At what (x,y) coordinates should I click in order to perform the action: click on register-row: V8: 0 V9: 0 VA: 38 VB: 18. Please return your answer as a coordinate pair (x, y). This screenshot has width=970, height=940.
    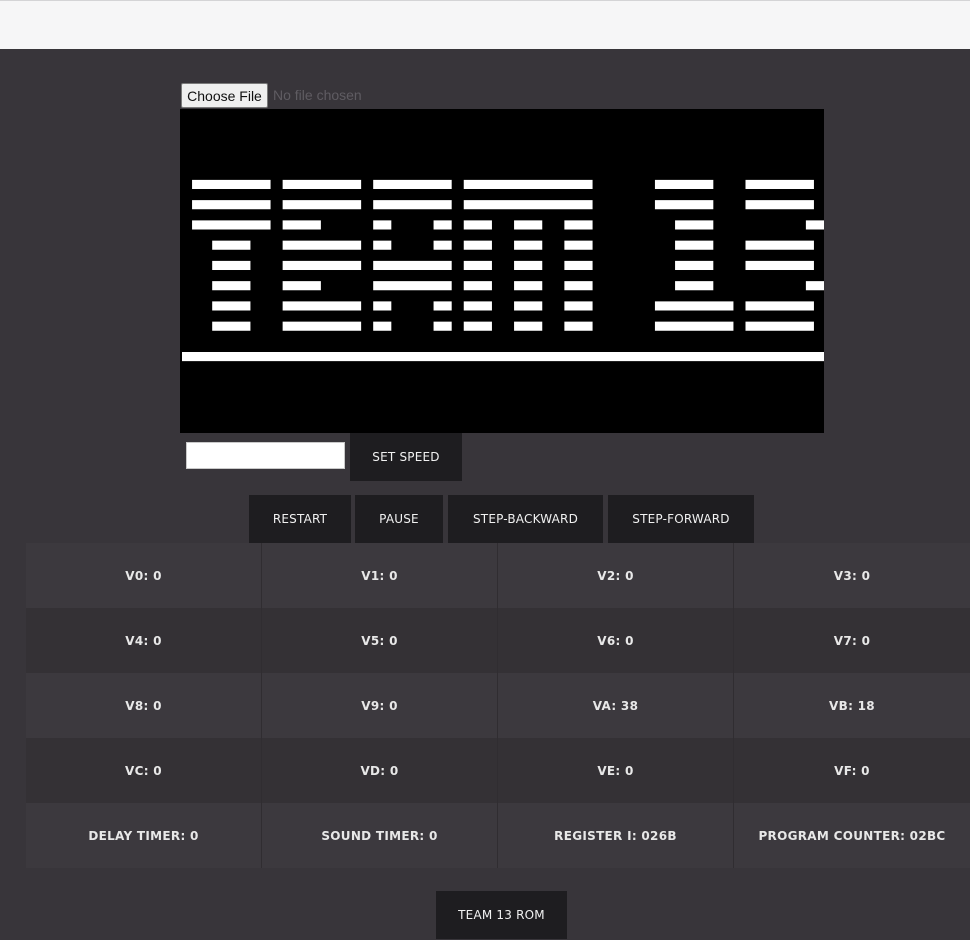
    Looking at the image, I should click on (498, 705).